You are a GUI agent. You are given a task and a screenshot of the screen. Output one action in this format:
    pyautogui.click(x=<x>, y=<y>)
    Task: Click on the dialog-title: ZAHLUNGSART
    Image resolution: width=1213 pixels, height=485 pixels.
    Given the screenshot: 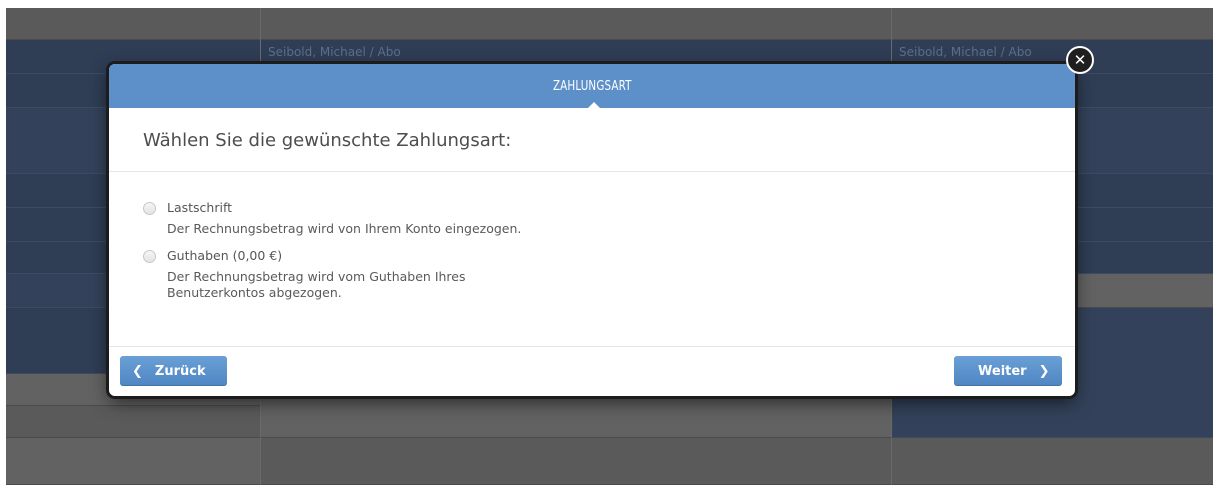 What is the action you would take?
    pyautogui.click(x=592, y=86)
    